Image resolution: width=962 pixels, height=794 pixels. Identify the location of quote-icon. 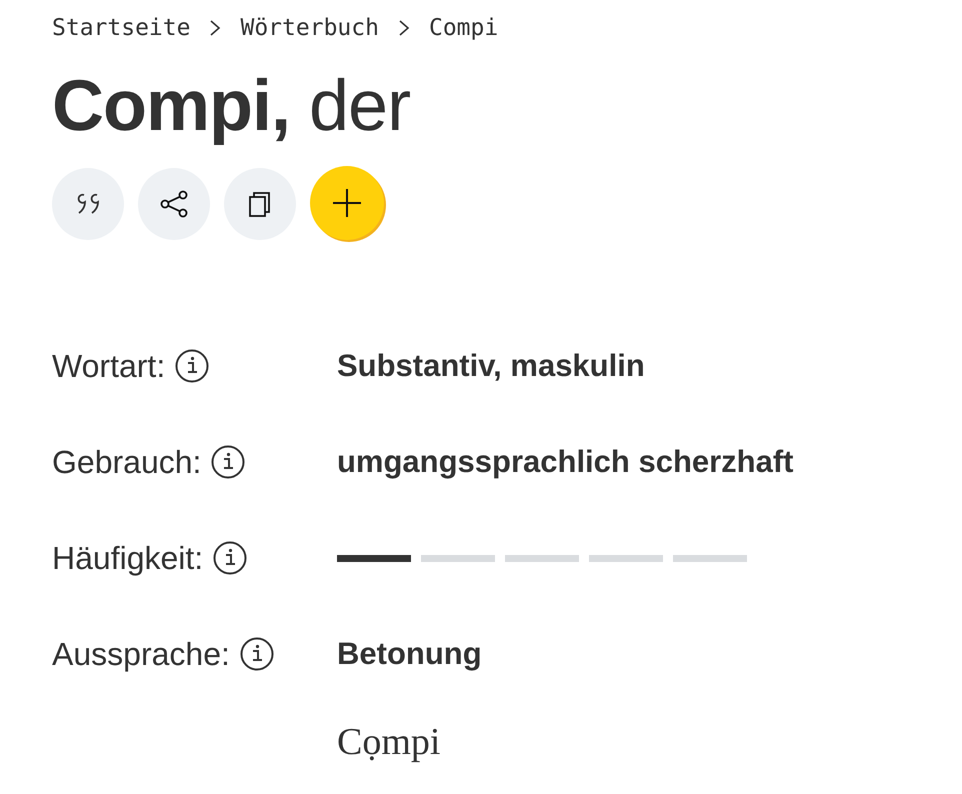
(88, 204).